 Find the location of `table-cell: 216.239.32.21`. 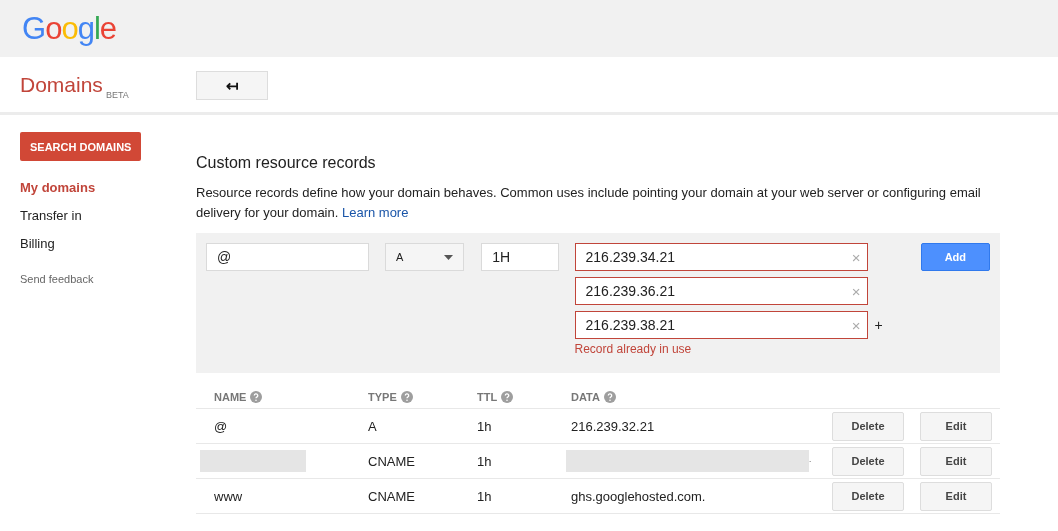

table-cell: 216.239.32.21 is located at coordinates (613, 426).